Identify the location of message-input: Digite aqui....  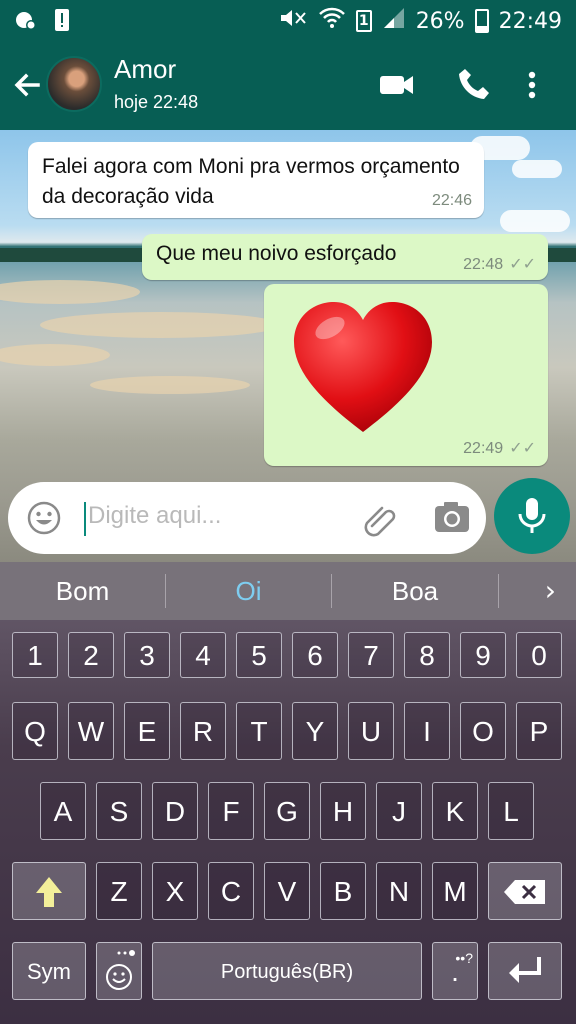
(154, 516).